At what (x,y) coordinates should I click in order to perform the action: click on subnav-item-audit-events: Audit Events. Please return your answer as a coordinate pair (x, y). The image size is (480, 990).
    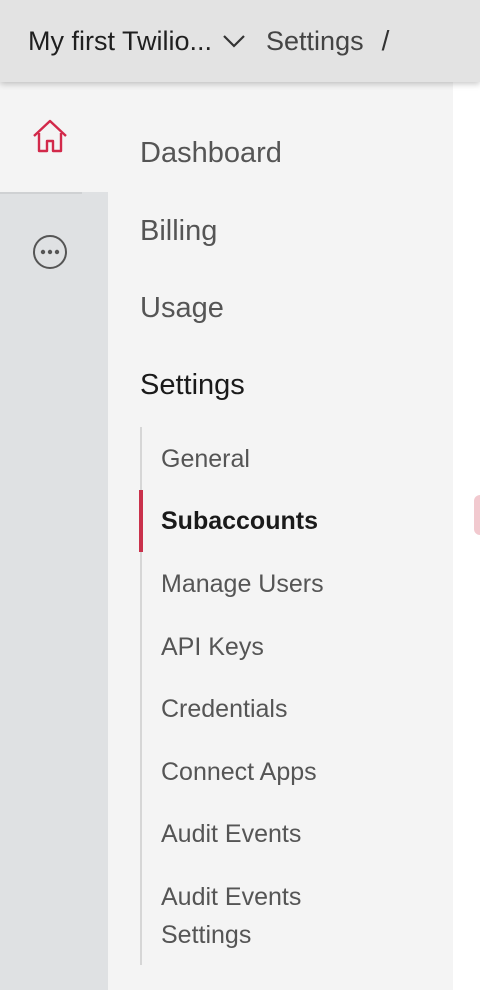
    Looking at the image, I should click on (231, 834).